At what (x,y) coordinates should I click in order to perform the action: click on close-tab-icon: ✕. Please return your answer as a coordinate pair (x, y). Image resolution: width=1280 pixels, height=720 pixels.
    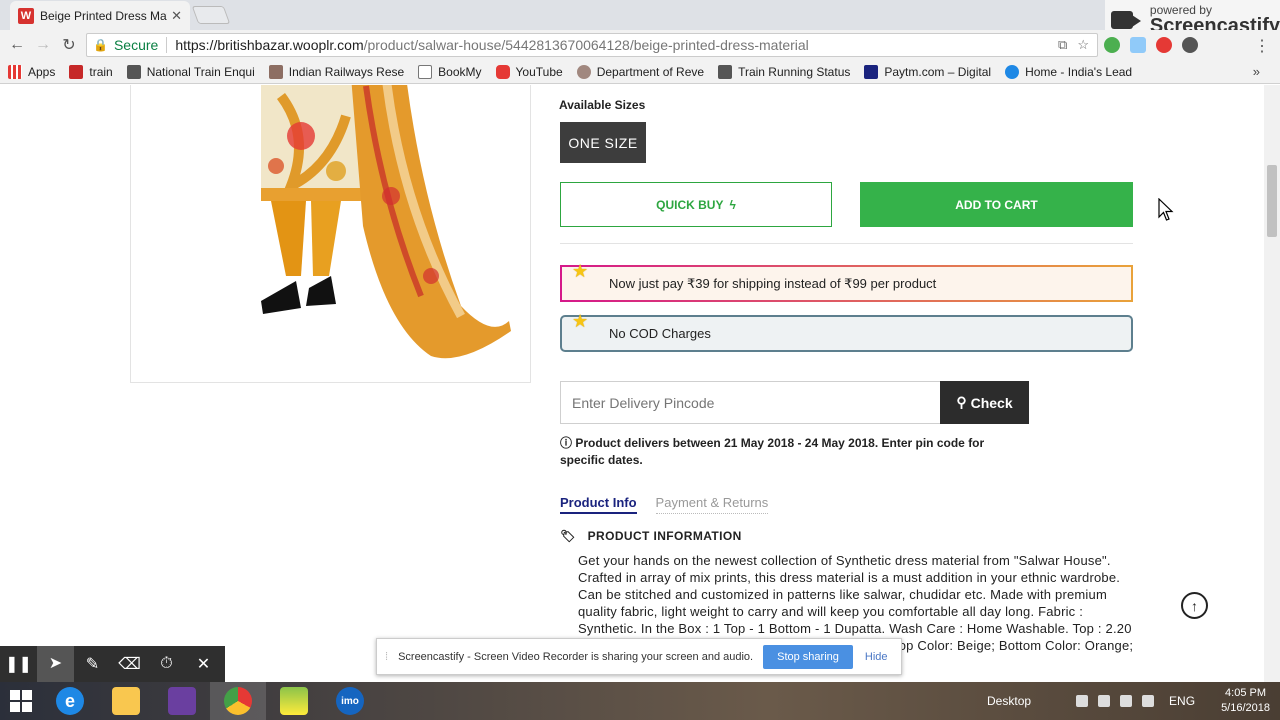
    Looking at the image, I should click on (176, 16).